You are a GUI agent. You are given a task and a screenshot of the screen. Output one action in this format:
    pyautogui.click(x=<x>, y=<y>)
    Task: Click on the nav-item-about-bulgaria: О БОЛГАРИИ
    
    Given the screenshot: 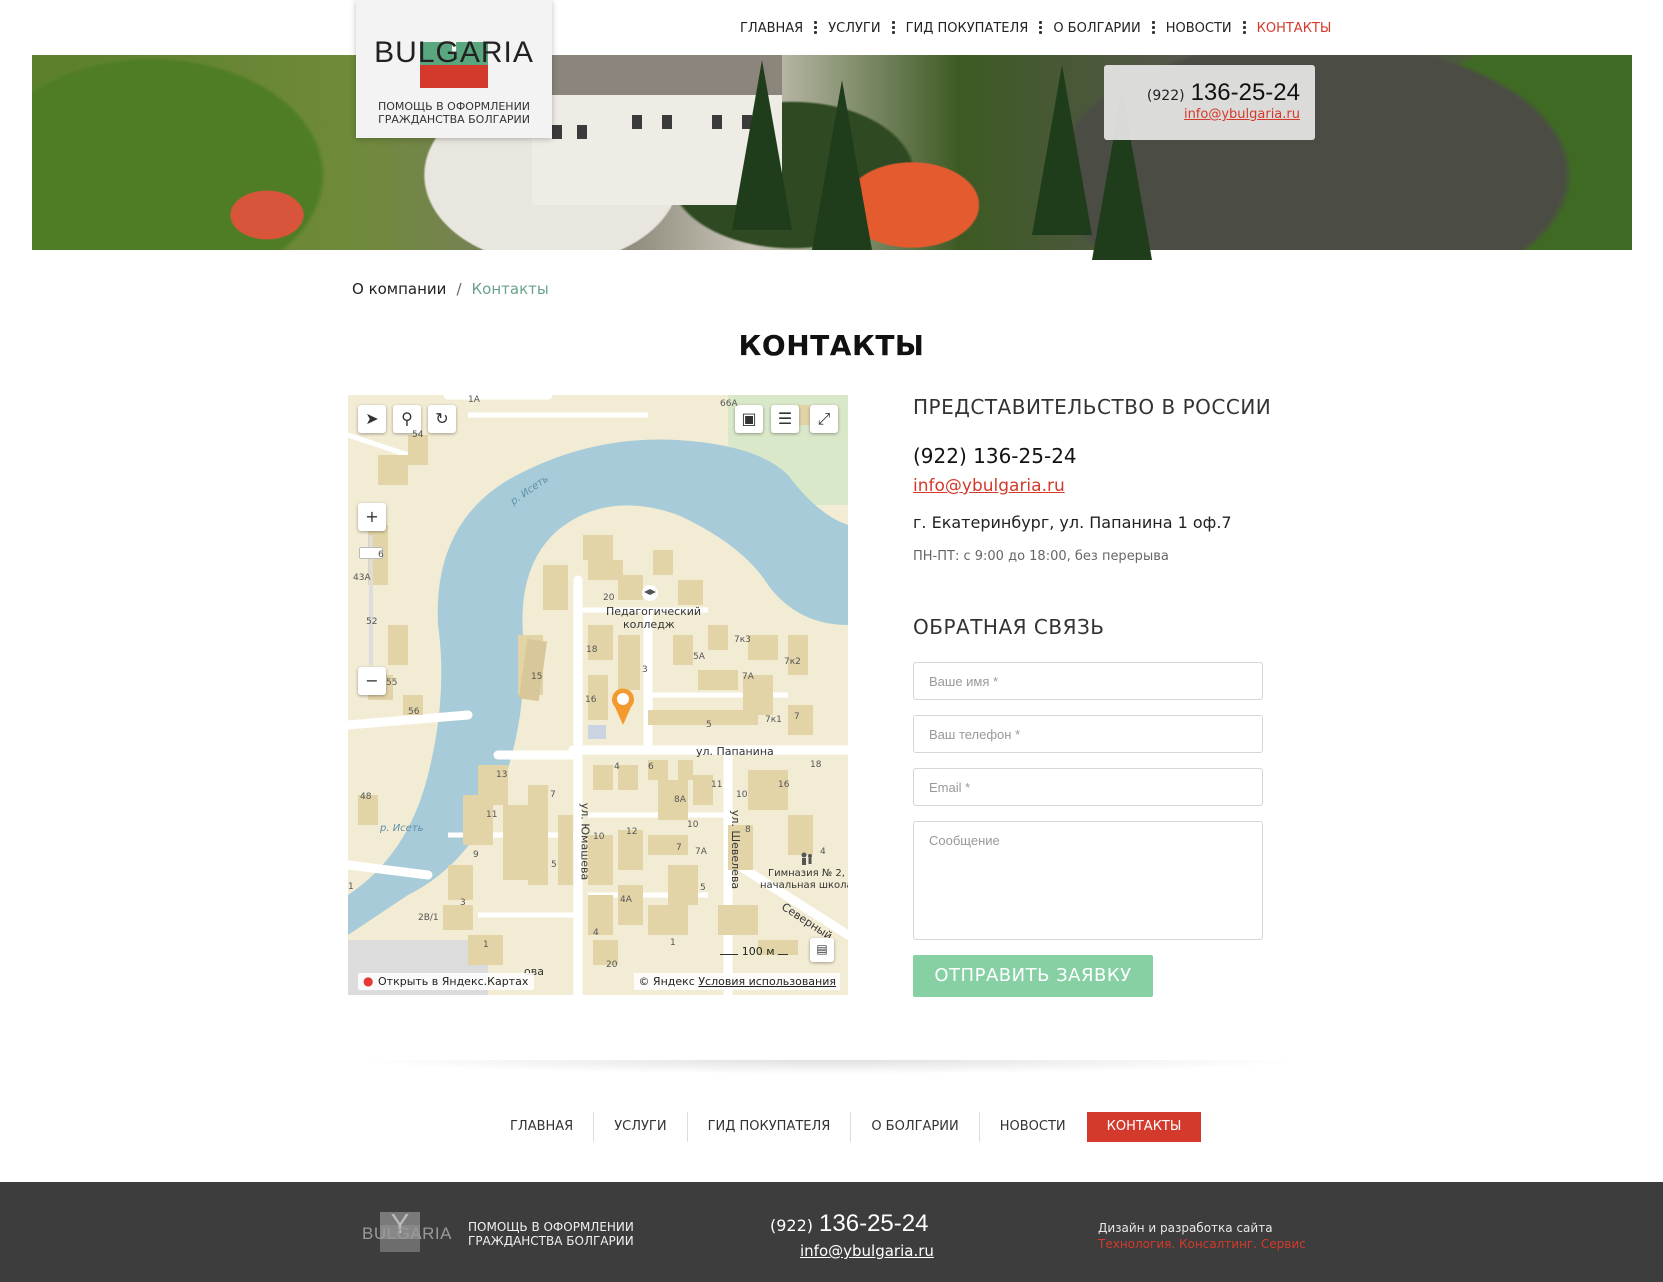 What is the action you would take?
    pyautogui.click(x=1096, y=28)
    